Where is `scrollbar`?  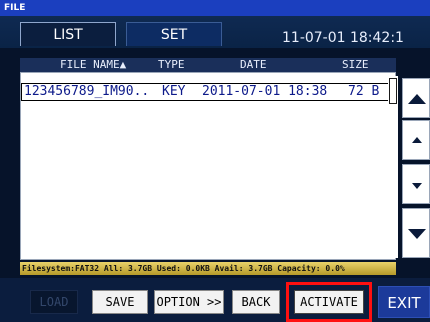
scrollbar is located at coordinates (393, 167).